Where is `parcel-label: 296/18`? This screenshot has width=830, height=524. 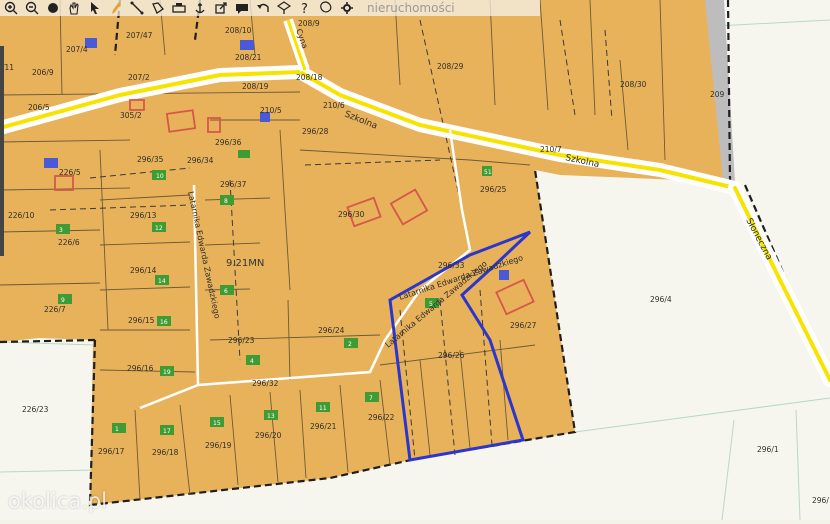 parcel-label: 296/18 is located at coordinates (165, 452).